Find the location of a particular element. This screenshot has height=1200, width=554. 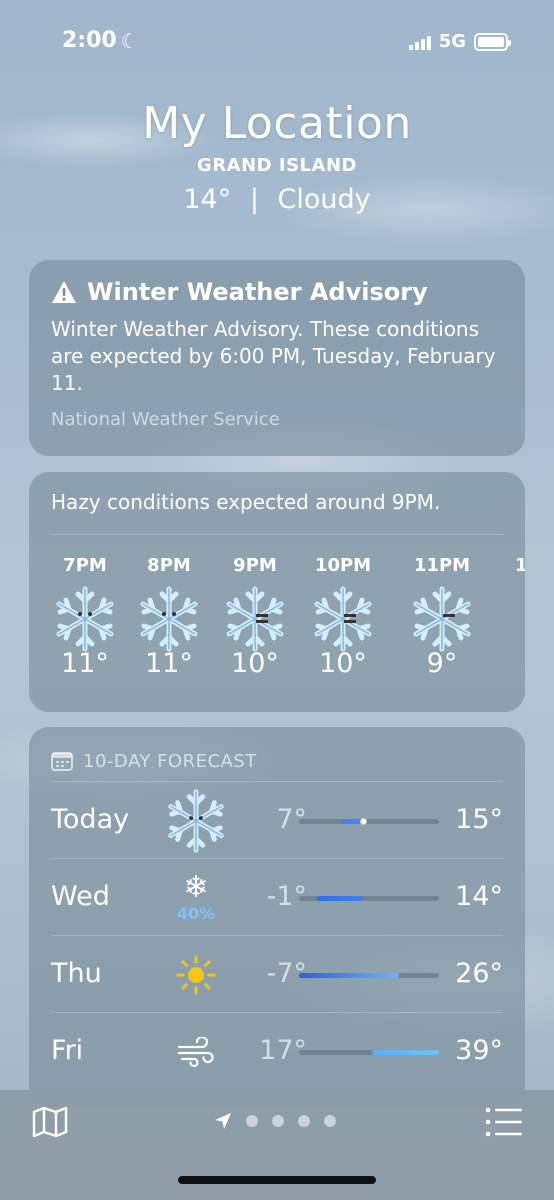

hour-item: 11PM 9° is located at coordinates (442, 617).